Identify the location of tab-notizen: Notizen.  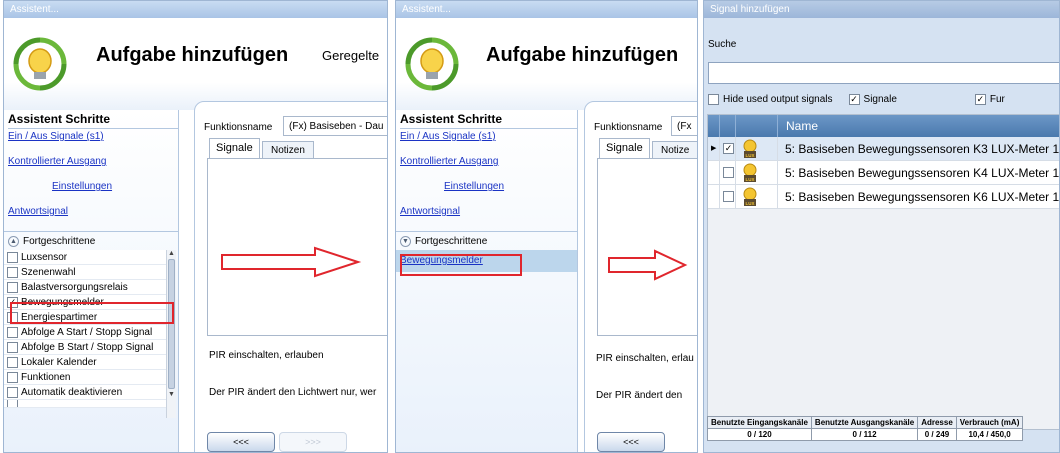
(288, 149).